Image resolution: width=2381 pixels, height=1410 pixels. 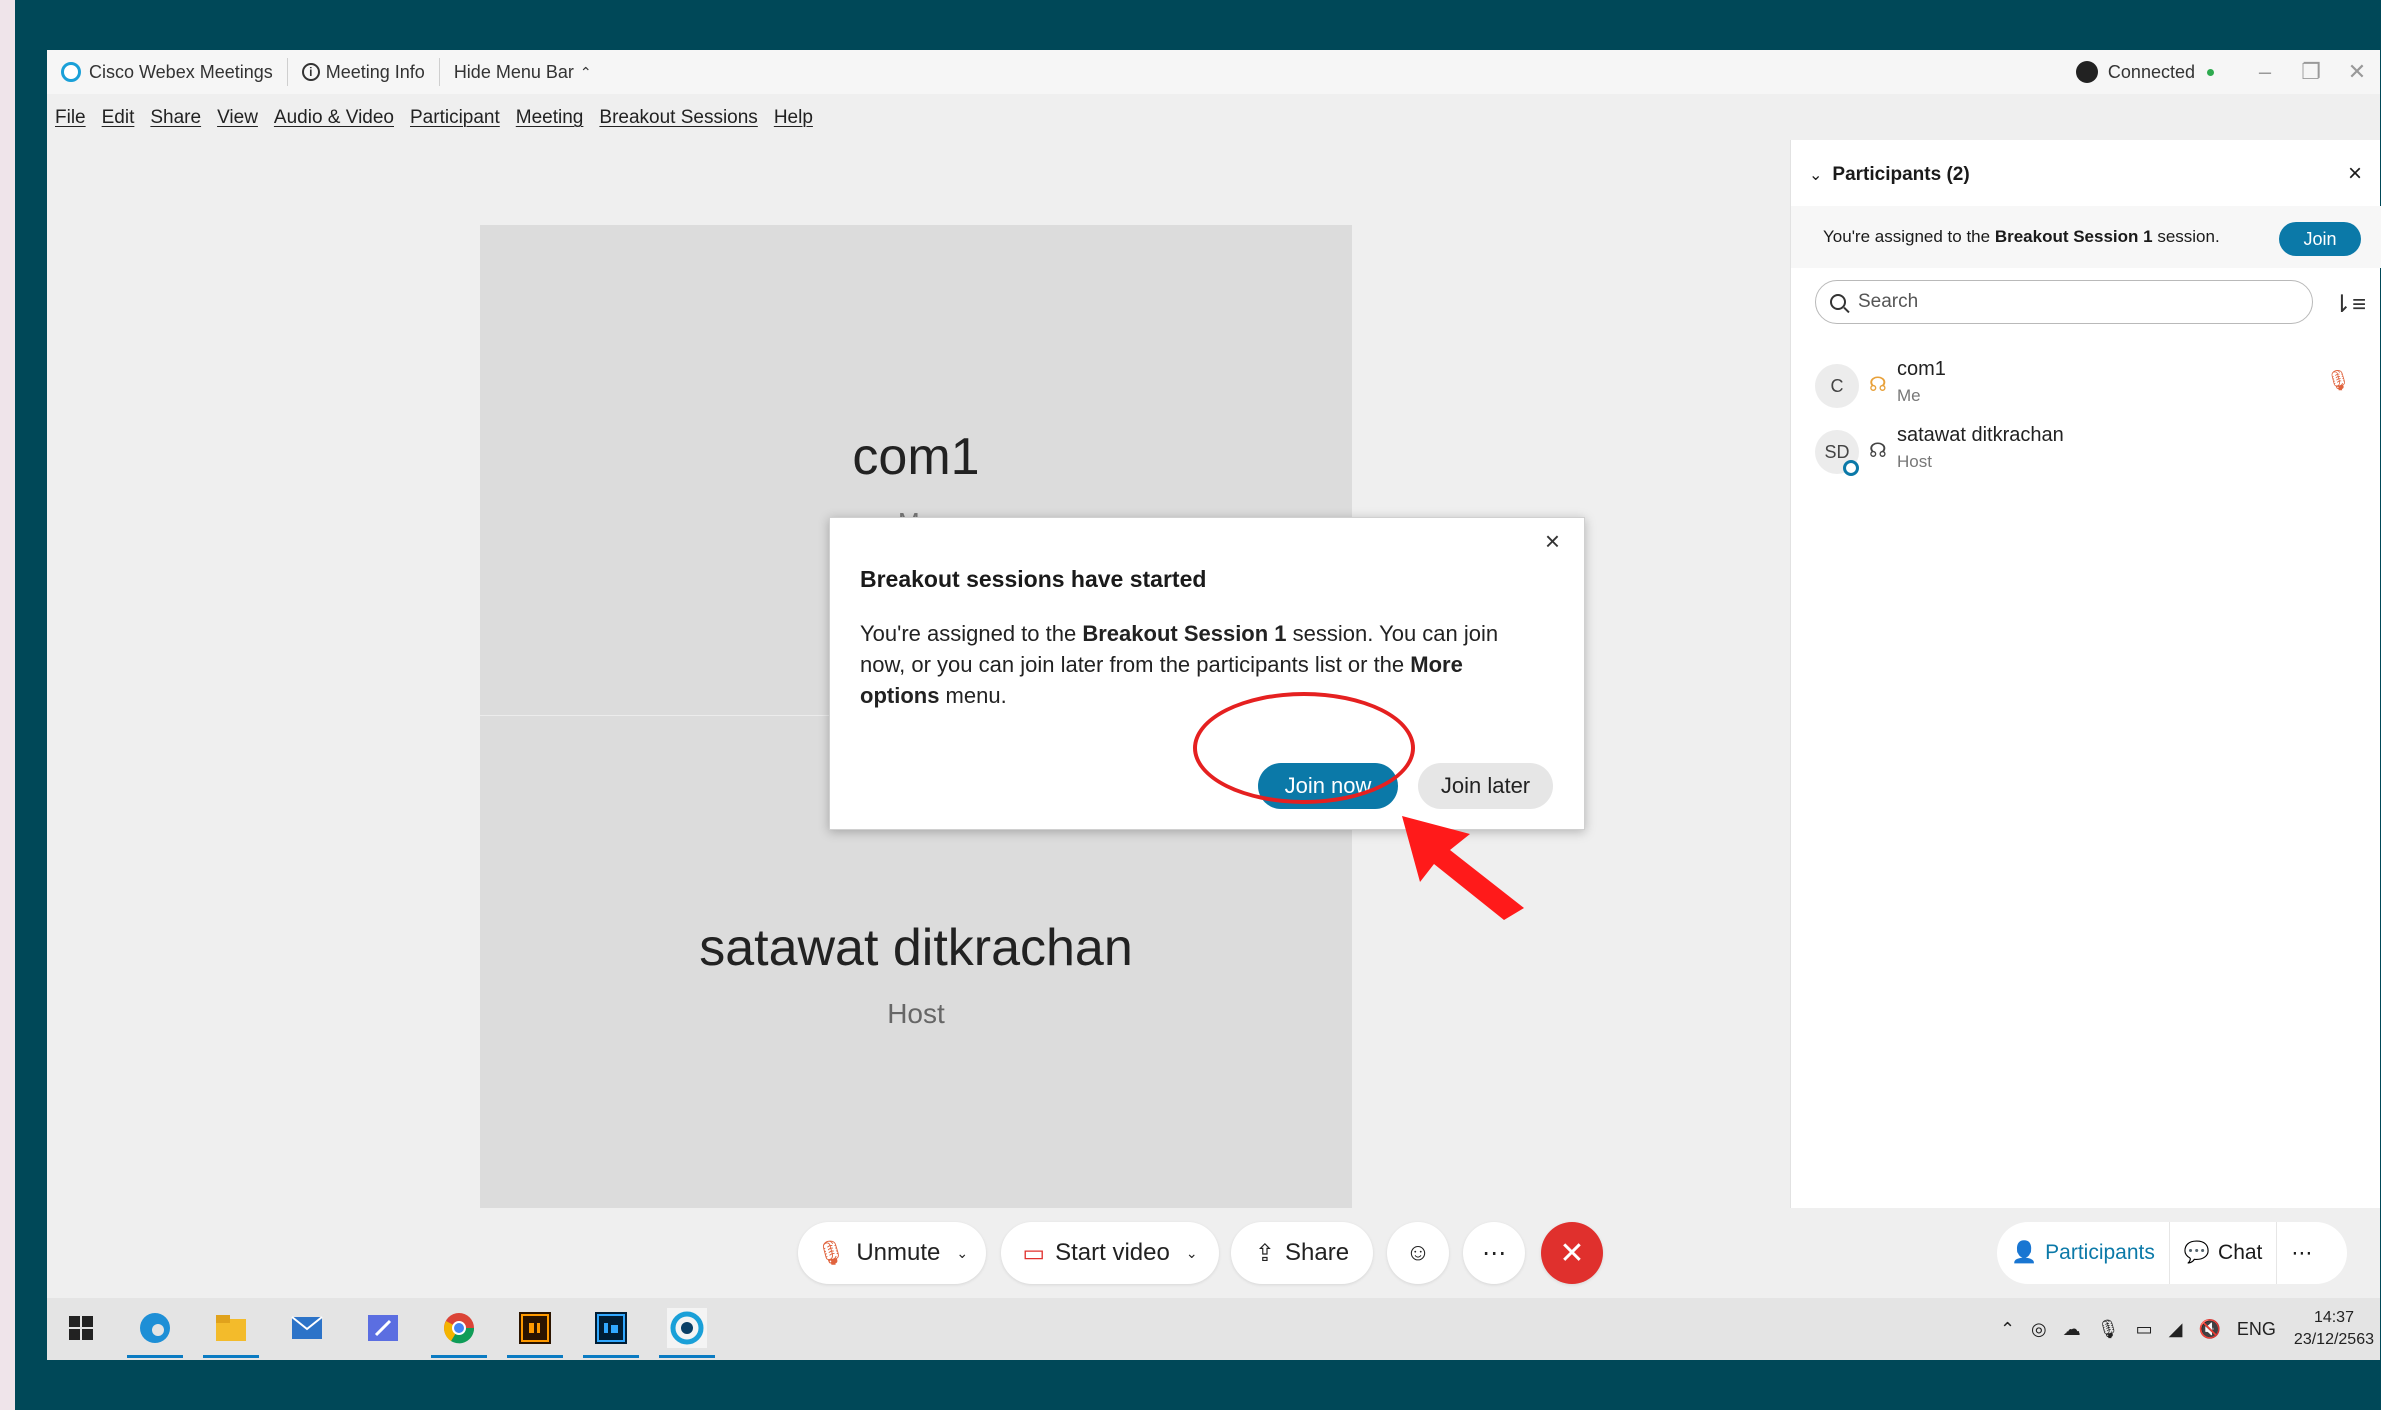 I want to click on dialog-title: Breakout sessions have started, so click(x=1033, y=579).